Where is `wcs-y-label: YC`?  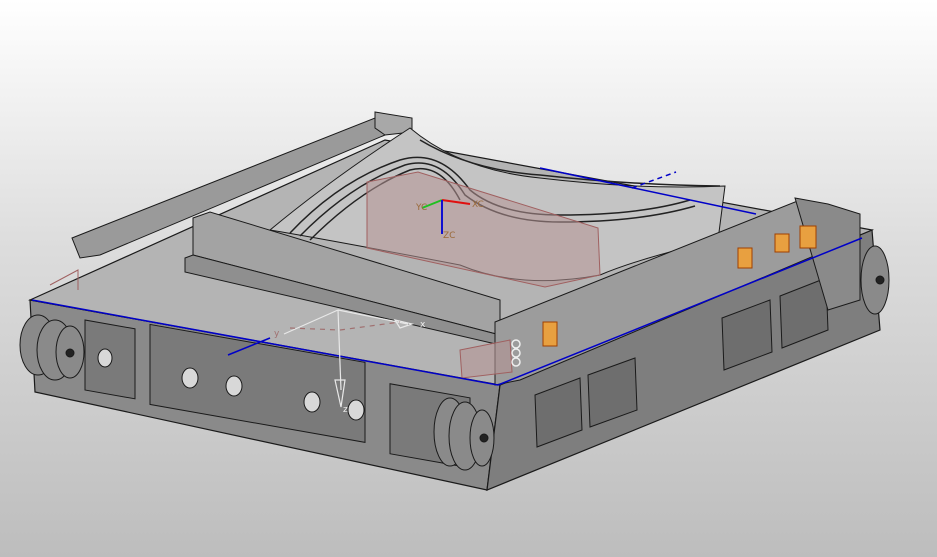
wcs-y-label: YC is located at coordinates (421, 208).